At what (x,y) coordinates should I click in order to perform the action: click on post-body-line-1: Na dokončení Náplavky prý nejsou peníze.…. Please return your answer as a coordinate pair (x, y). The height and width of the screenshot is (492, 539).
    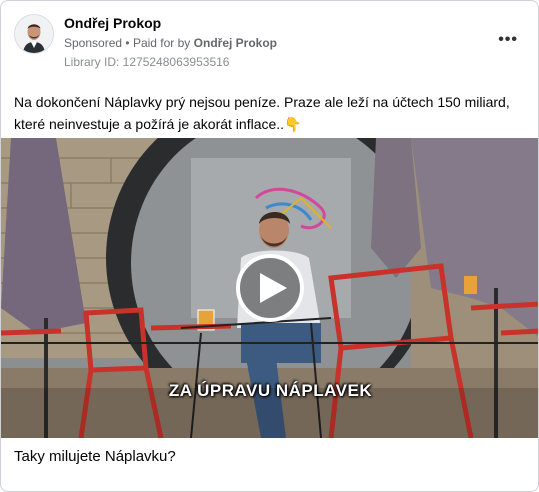
    Looking at the image, I should click on (262, 102).